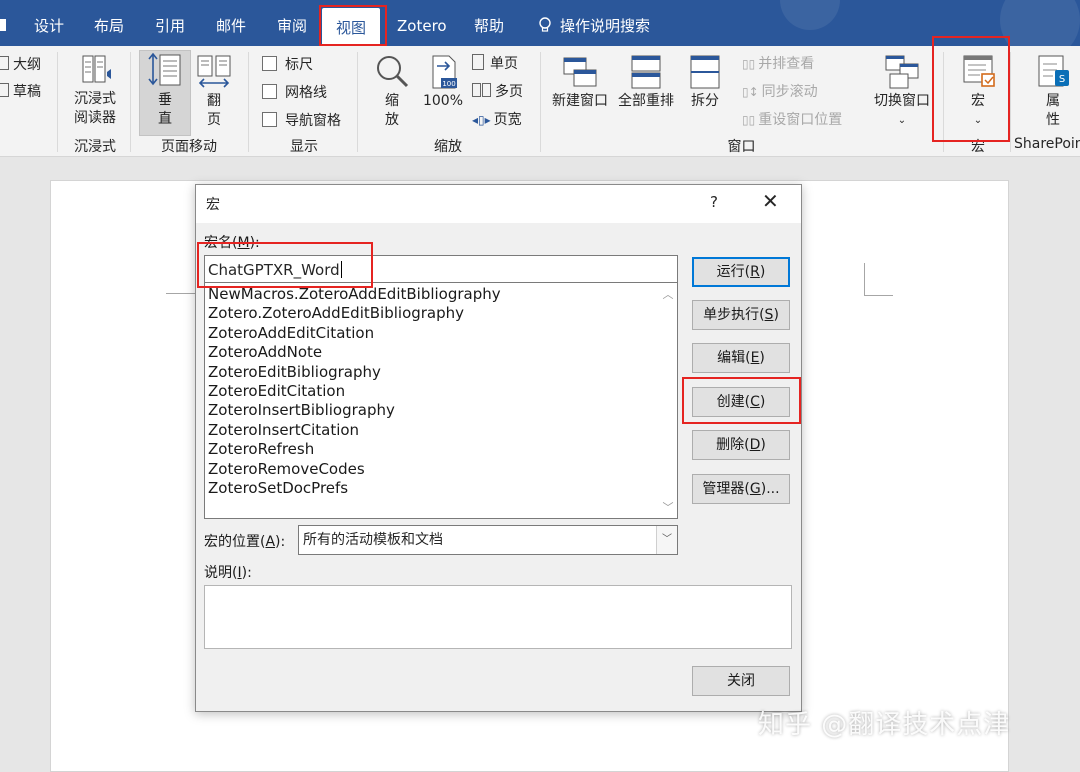 Image resolution: width=1080 pixels, height=772 pixels. Describe the element at coordinates (4, 63) in the screenshot. I see `outline-icon` at that location.